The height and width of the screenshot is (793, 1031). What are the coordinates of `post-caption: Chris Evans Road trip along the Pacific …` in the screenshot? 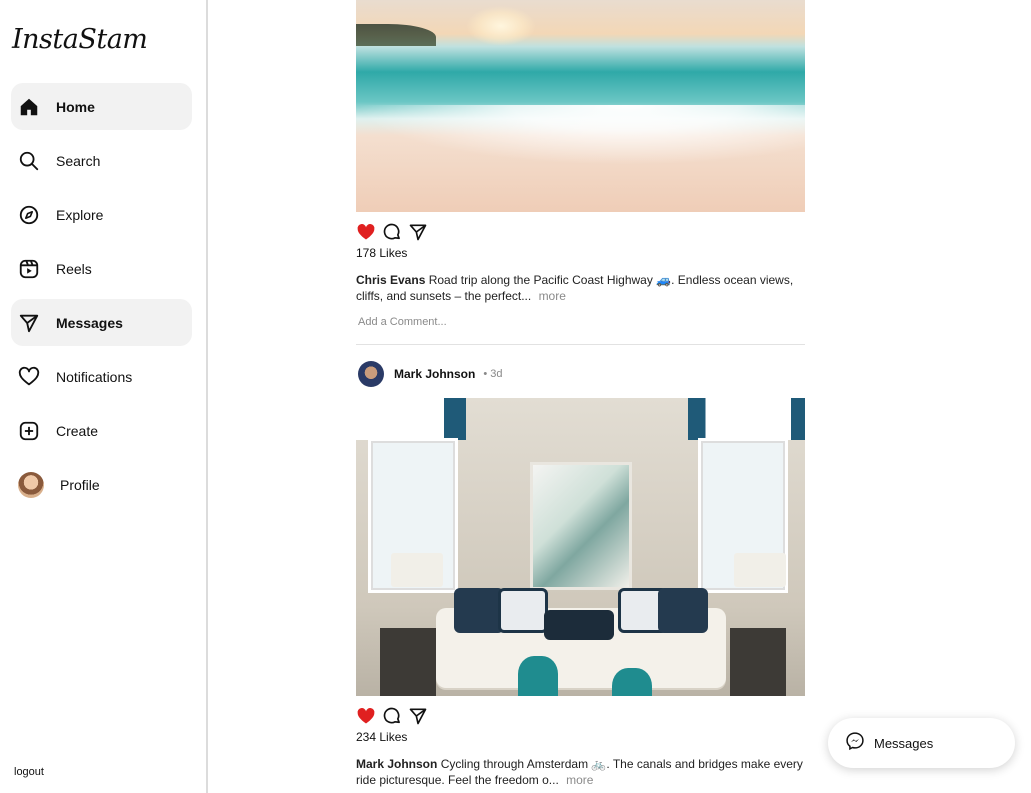 It's located at (580, 288).